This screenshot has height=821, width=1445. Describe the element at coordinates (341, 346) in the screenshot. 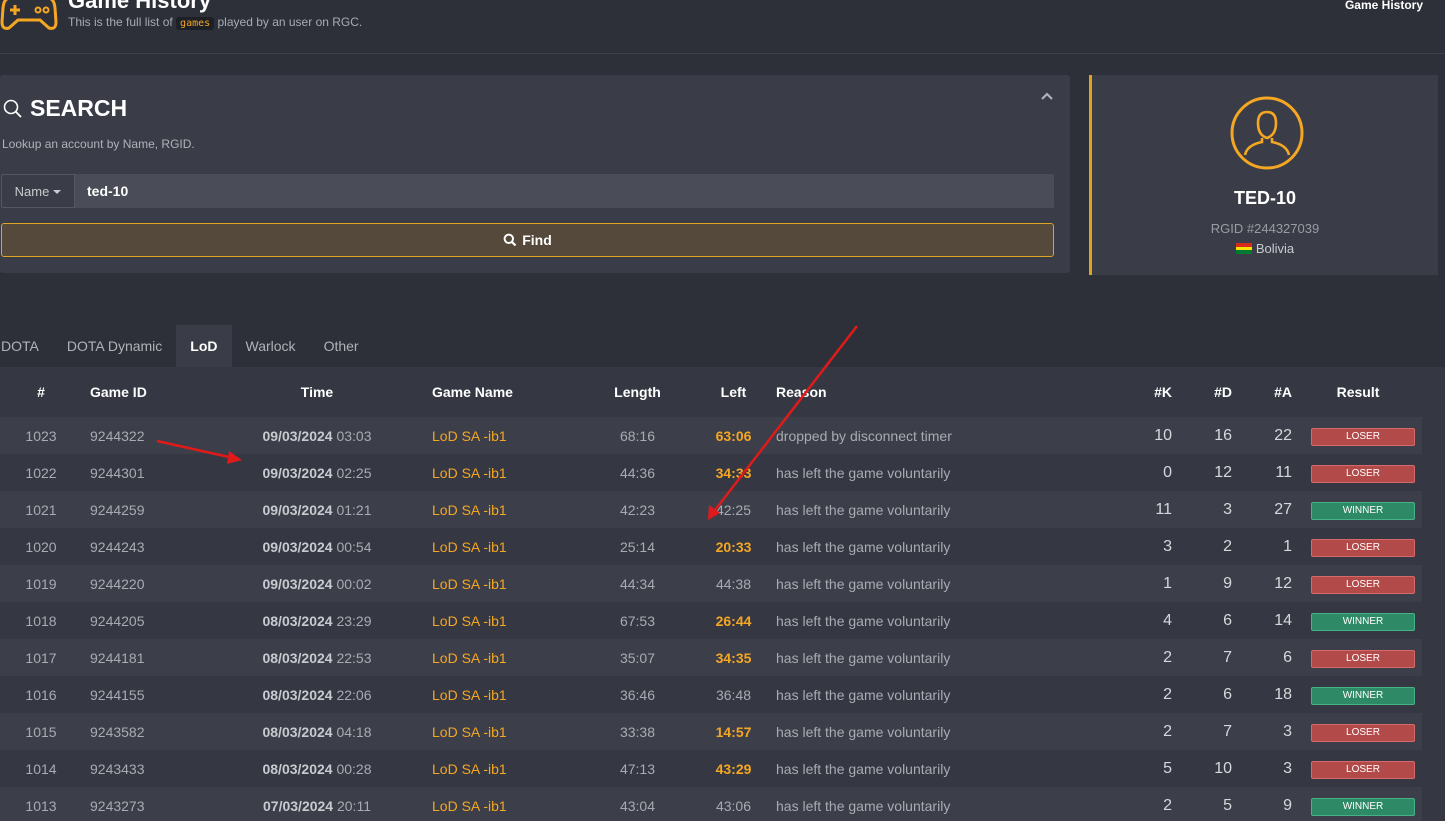

I see `tab-other: Other` at that location.